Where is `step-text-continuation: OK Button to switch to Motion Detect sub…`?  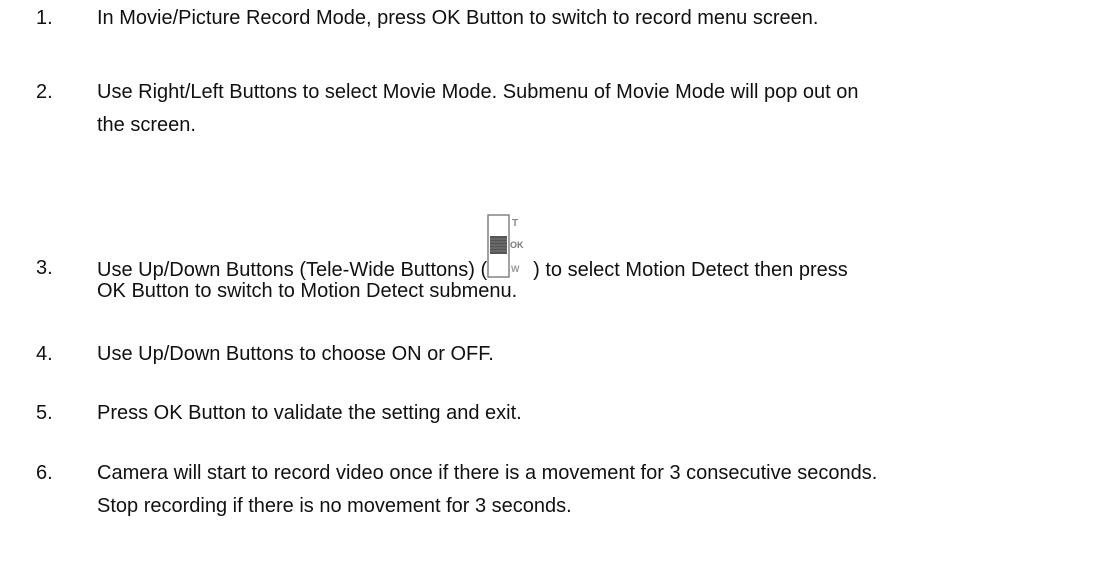
step-text-continuation: OK Button to switch to Motion Detect sub… is located at coordinates (307, 291).